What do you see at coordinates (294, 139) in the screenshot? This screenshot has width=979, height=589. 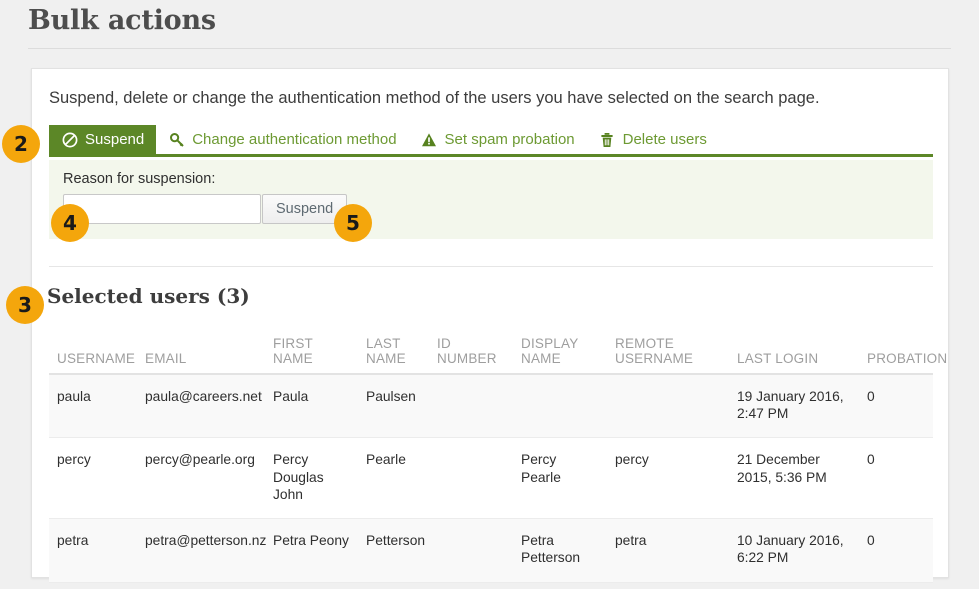 I see `tab-change-authentication-method-label: Change authentication method` at bounding box center [294, 139].